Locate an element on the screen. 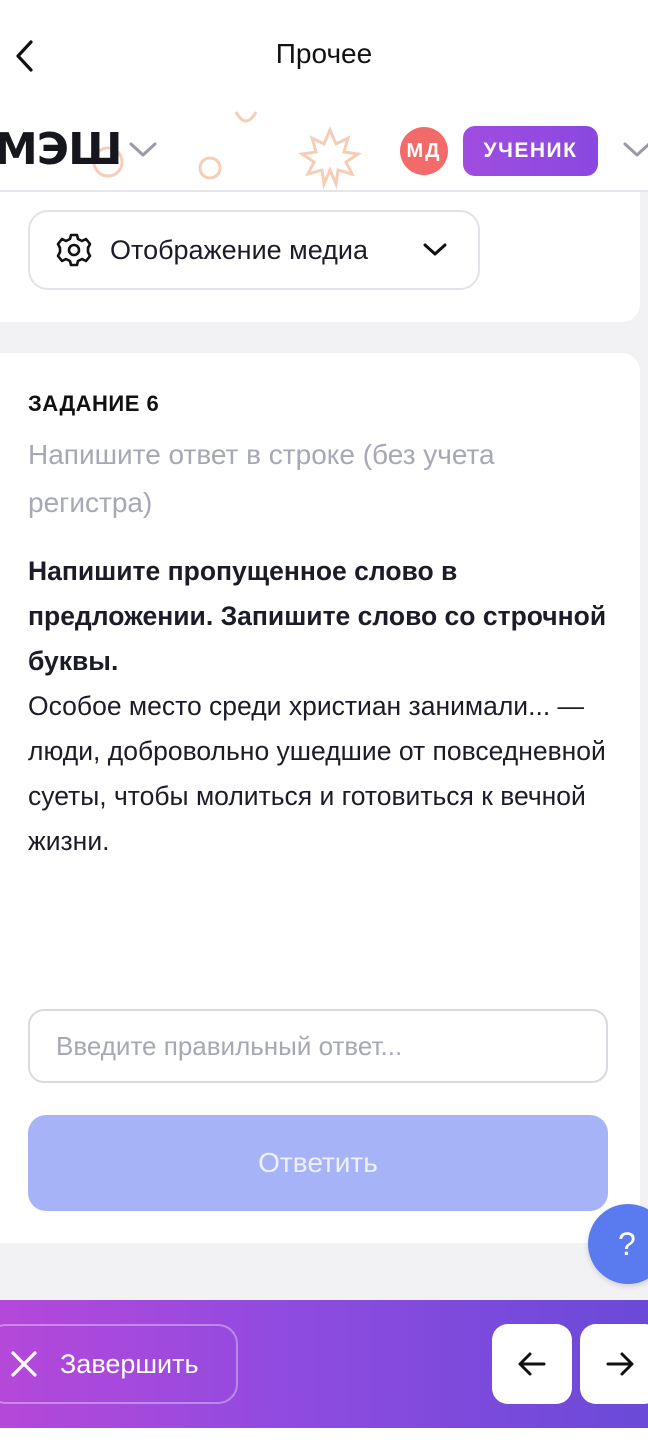 The width and height of the screenshot is (648, 1443). finish-label: Завершить is located at coordinates (129, 1363).